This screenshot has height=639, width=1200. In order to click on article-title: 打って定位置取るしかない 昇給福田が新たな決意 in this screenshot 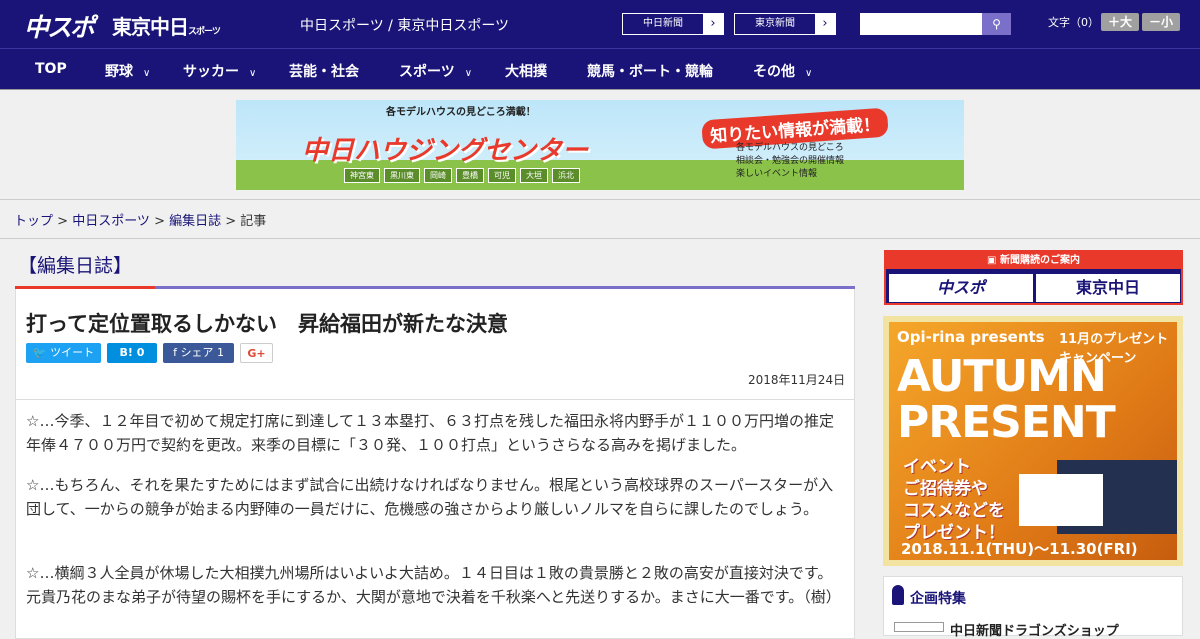, I will do `click(267, 324)`.